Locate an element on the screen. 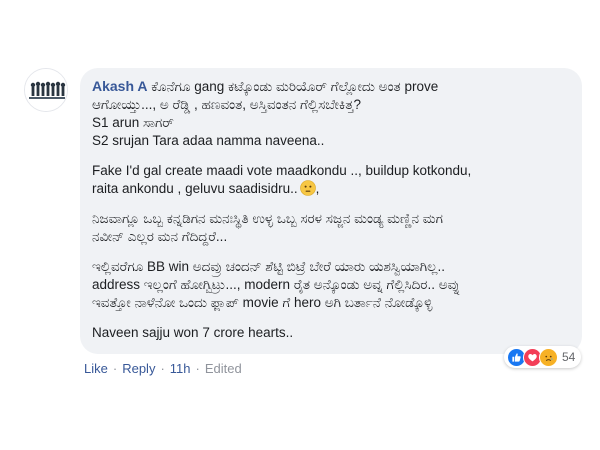 This screenshot has height=450, width=600. avatar-image is located at coordinates (46, 90).